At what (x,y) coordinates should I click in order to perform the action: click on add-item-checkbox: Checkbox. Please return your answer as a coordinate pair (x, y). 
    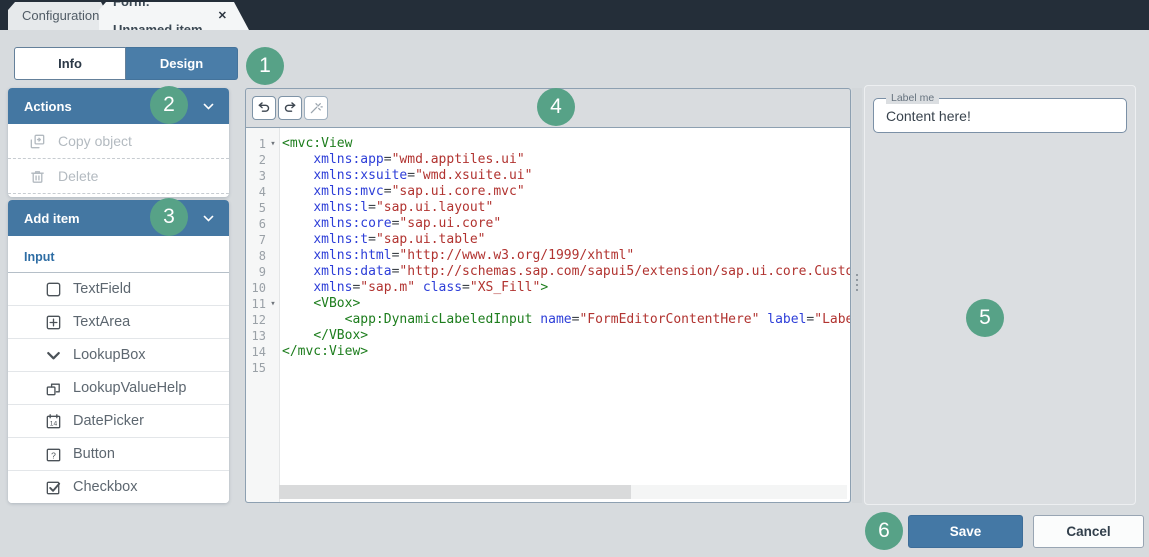
    Looking at the image, I should click on (118, 487).